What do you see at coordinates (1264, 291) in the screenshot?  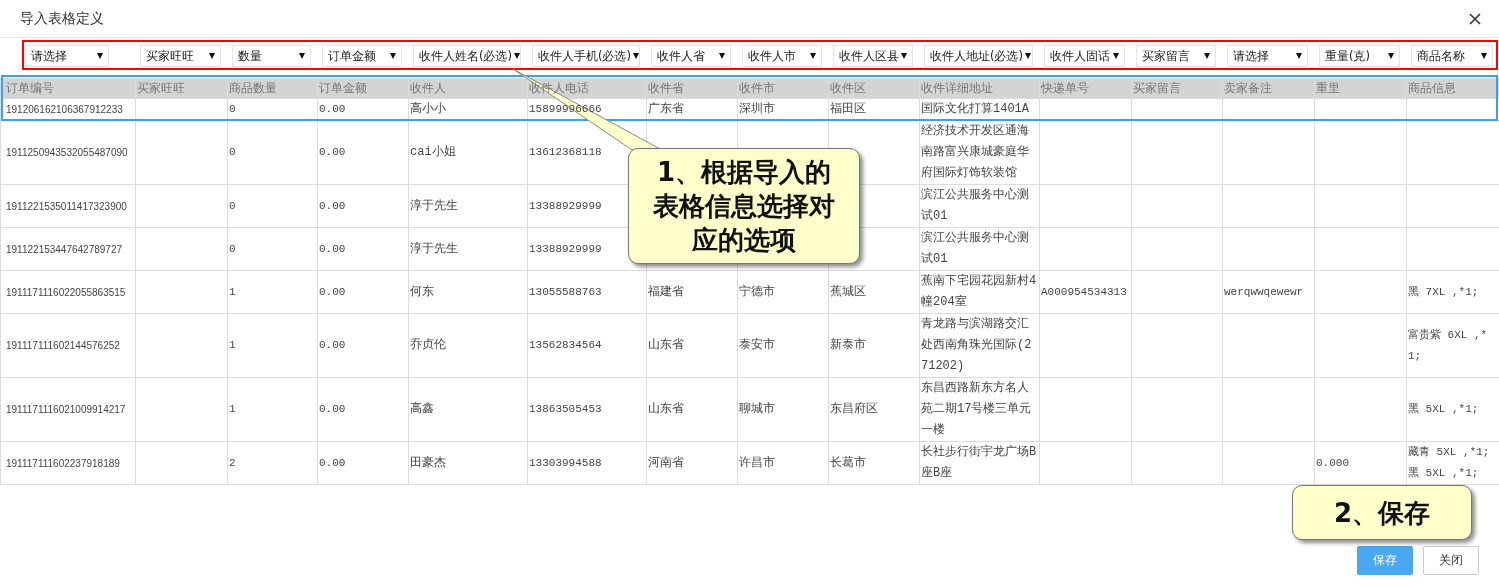 I see `table-cell: werqwwqewewr` at bounding box center [1264, 291].